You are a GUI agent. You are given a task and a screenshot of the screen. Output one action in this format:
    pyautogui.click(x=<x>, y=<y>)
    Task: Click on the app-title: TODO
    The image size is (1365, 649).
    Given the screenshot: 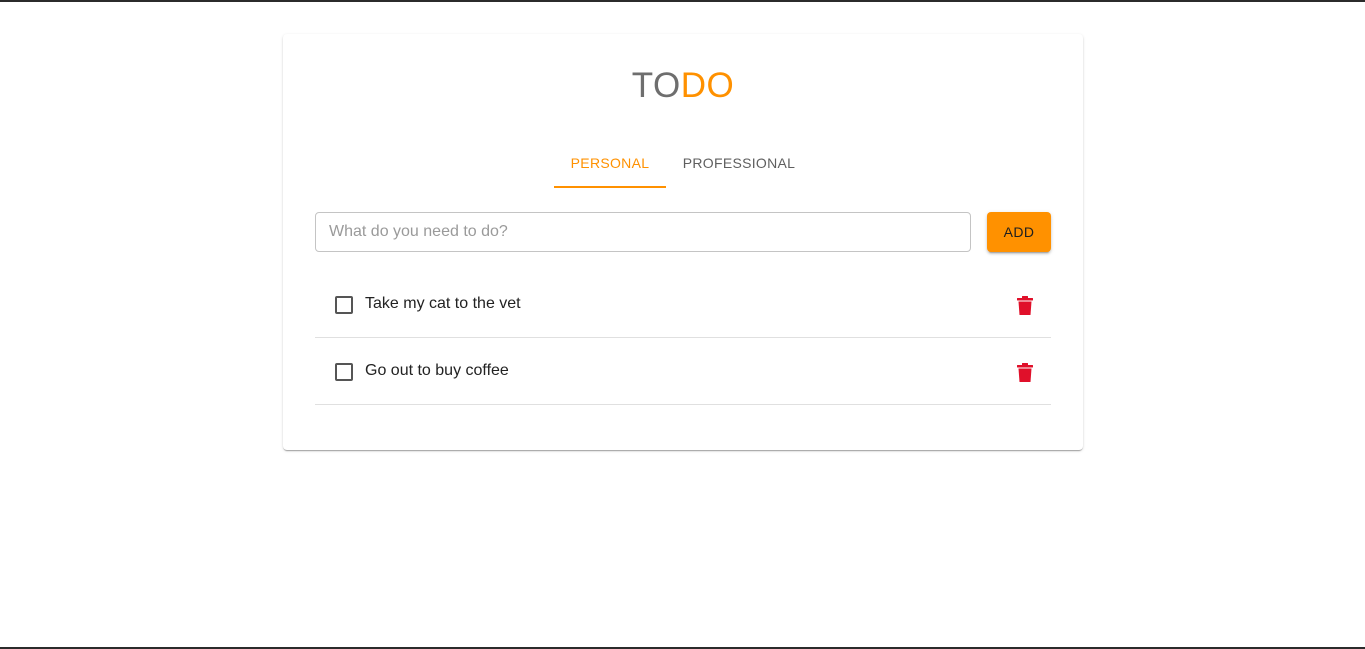 What is the action you would take?
    pyautogui.click(x=683, y=86)
    